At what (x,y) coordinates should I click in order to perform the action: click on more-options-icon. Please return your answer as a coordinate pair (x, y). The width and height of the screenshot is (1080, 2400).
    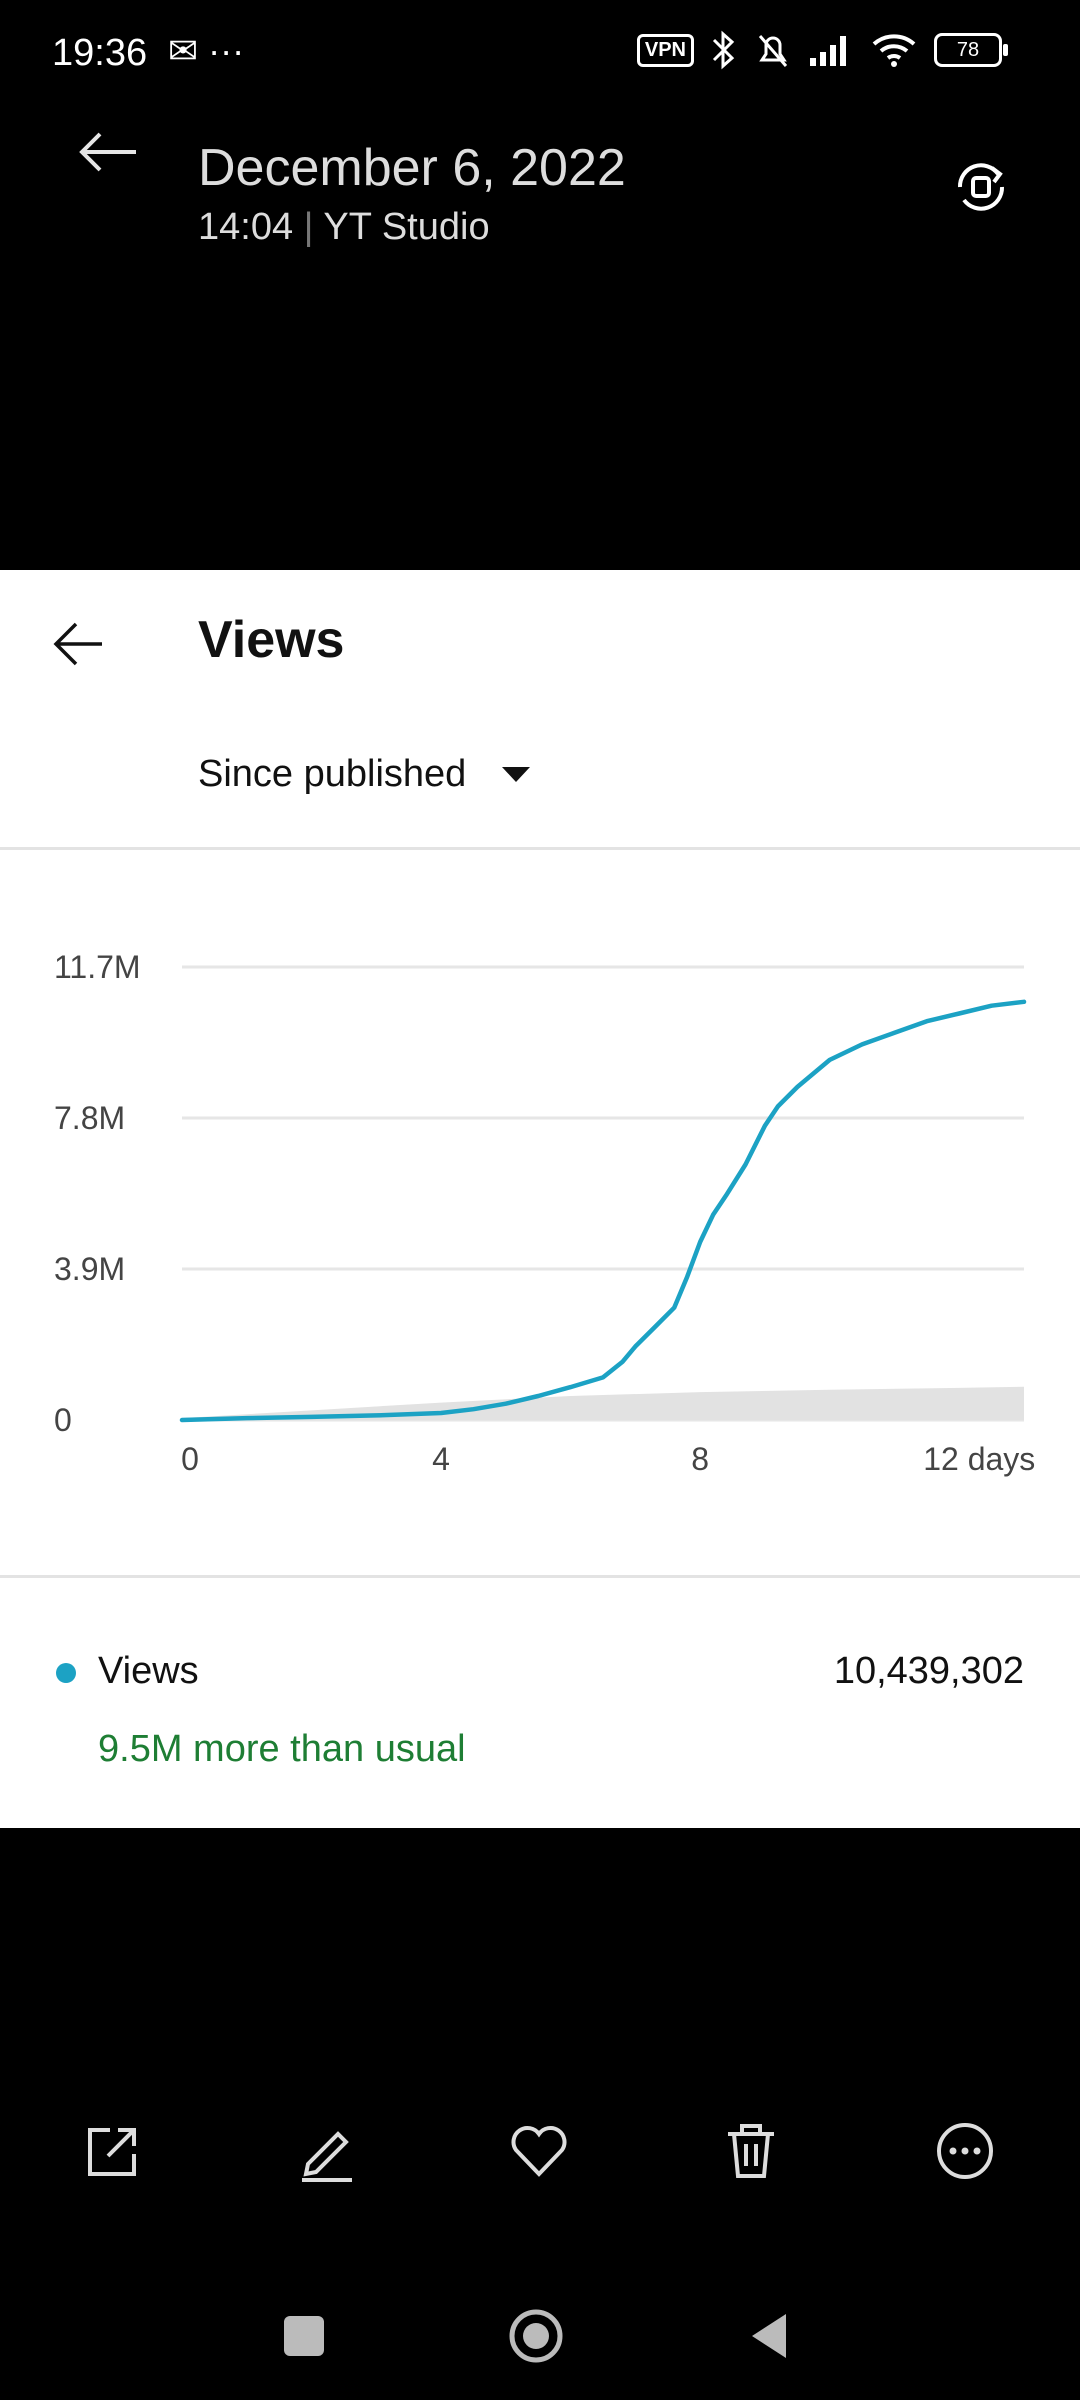
    Looking at the image, I should click on (965, 2151).